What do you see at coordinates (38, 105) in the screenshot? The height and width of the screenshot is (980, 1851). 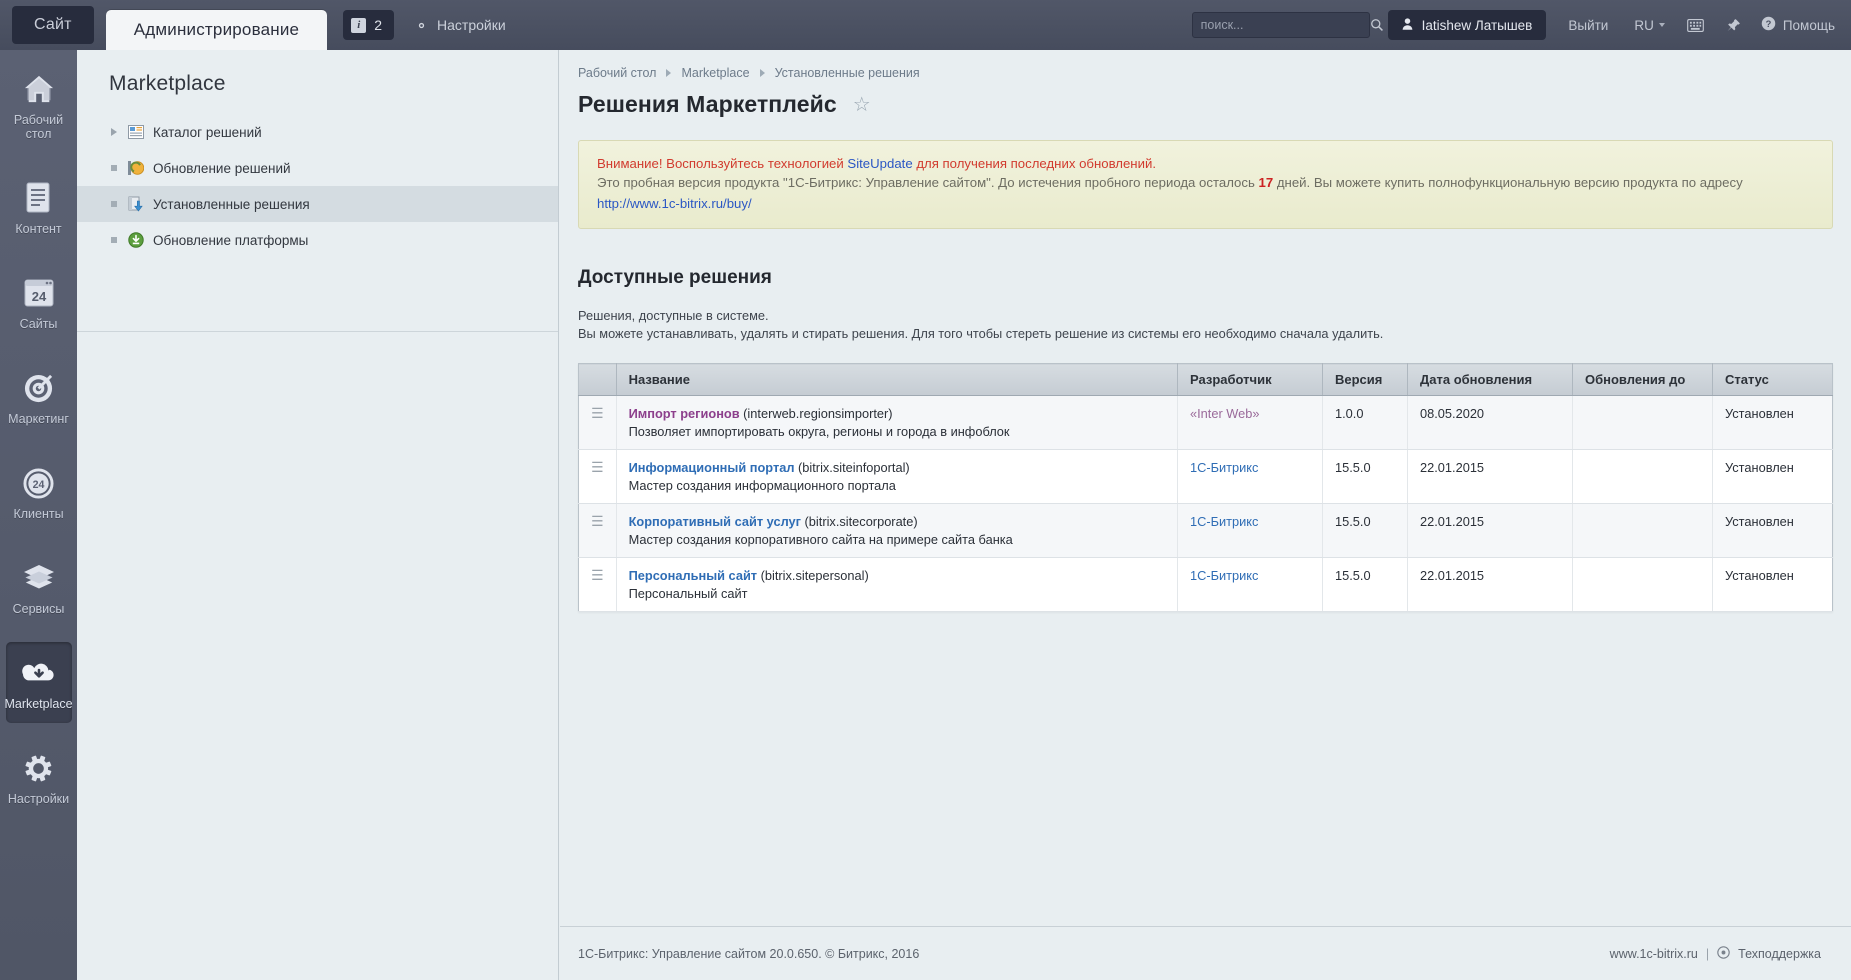 I see `sidebar-item-desktop: Рабочий стол` at bounding box center [38, 105].